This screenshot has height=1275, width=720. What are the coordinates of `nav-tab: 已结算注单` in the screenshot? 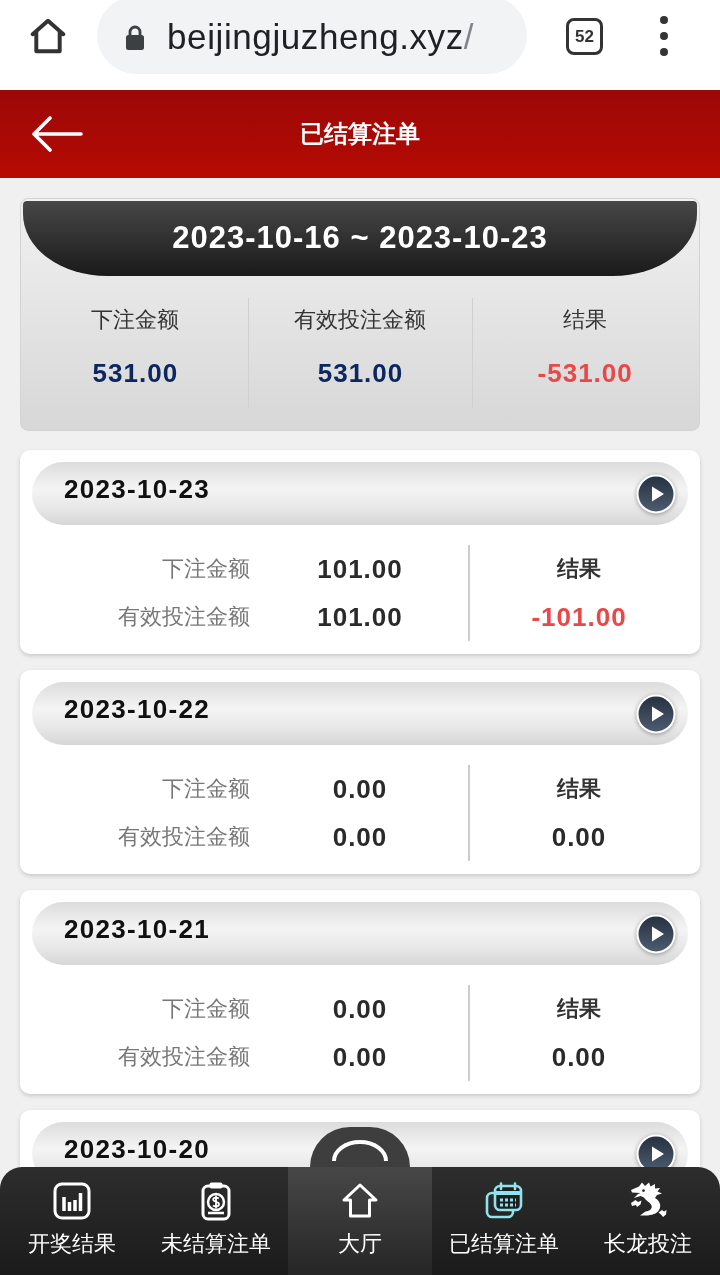 It's located at (504, 1221).